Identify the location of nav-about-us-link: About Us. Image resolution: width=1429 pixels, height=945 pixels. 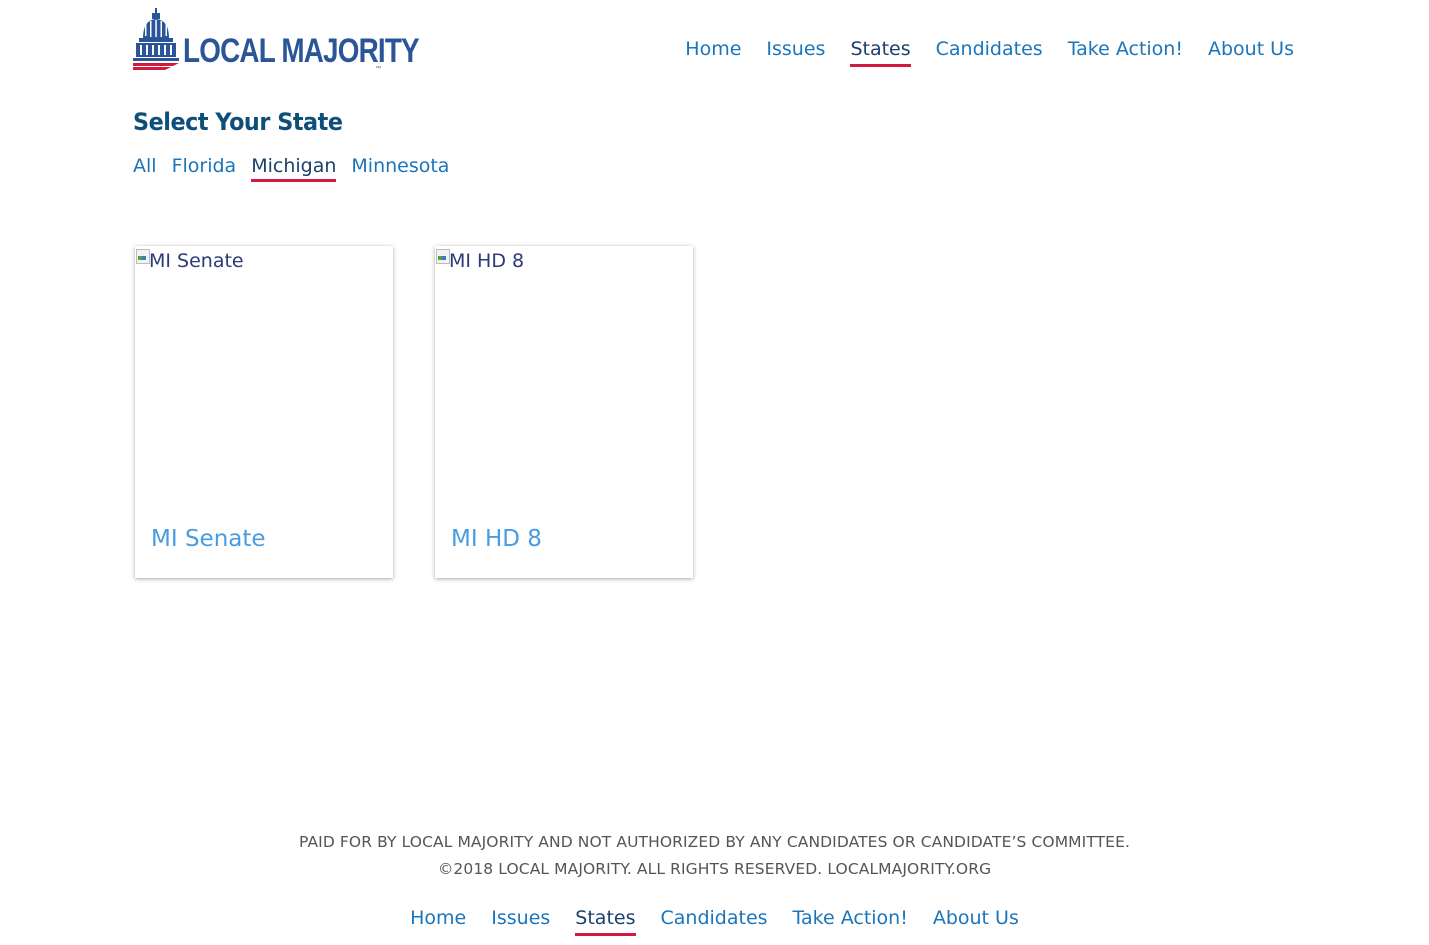
(1251, 49).